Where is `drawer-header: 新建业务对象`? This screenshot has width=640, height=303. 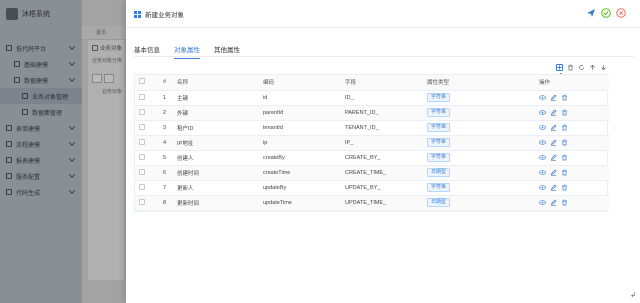
drawer-header: 新建业务对象 is located at coordinates (383, 14).